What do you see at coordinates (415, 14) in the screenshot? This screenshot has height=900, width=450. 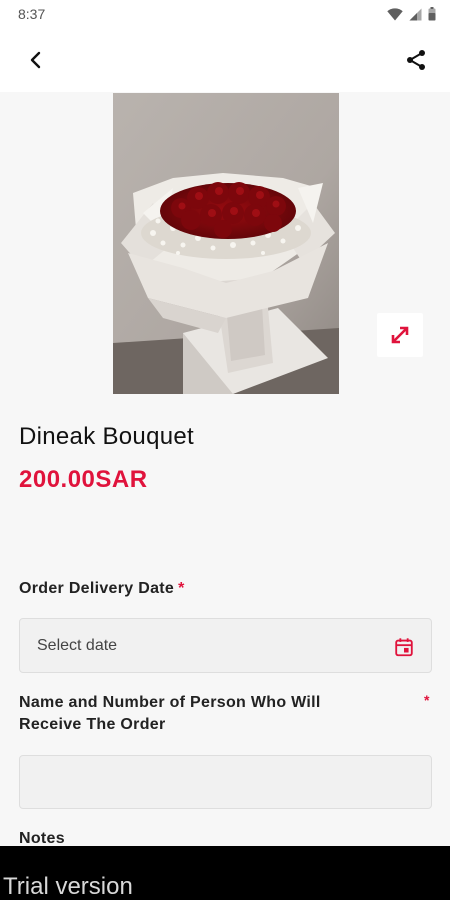 I see `signal-icon` at bounding box center [415, 14].